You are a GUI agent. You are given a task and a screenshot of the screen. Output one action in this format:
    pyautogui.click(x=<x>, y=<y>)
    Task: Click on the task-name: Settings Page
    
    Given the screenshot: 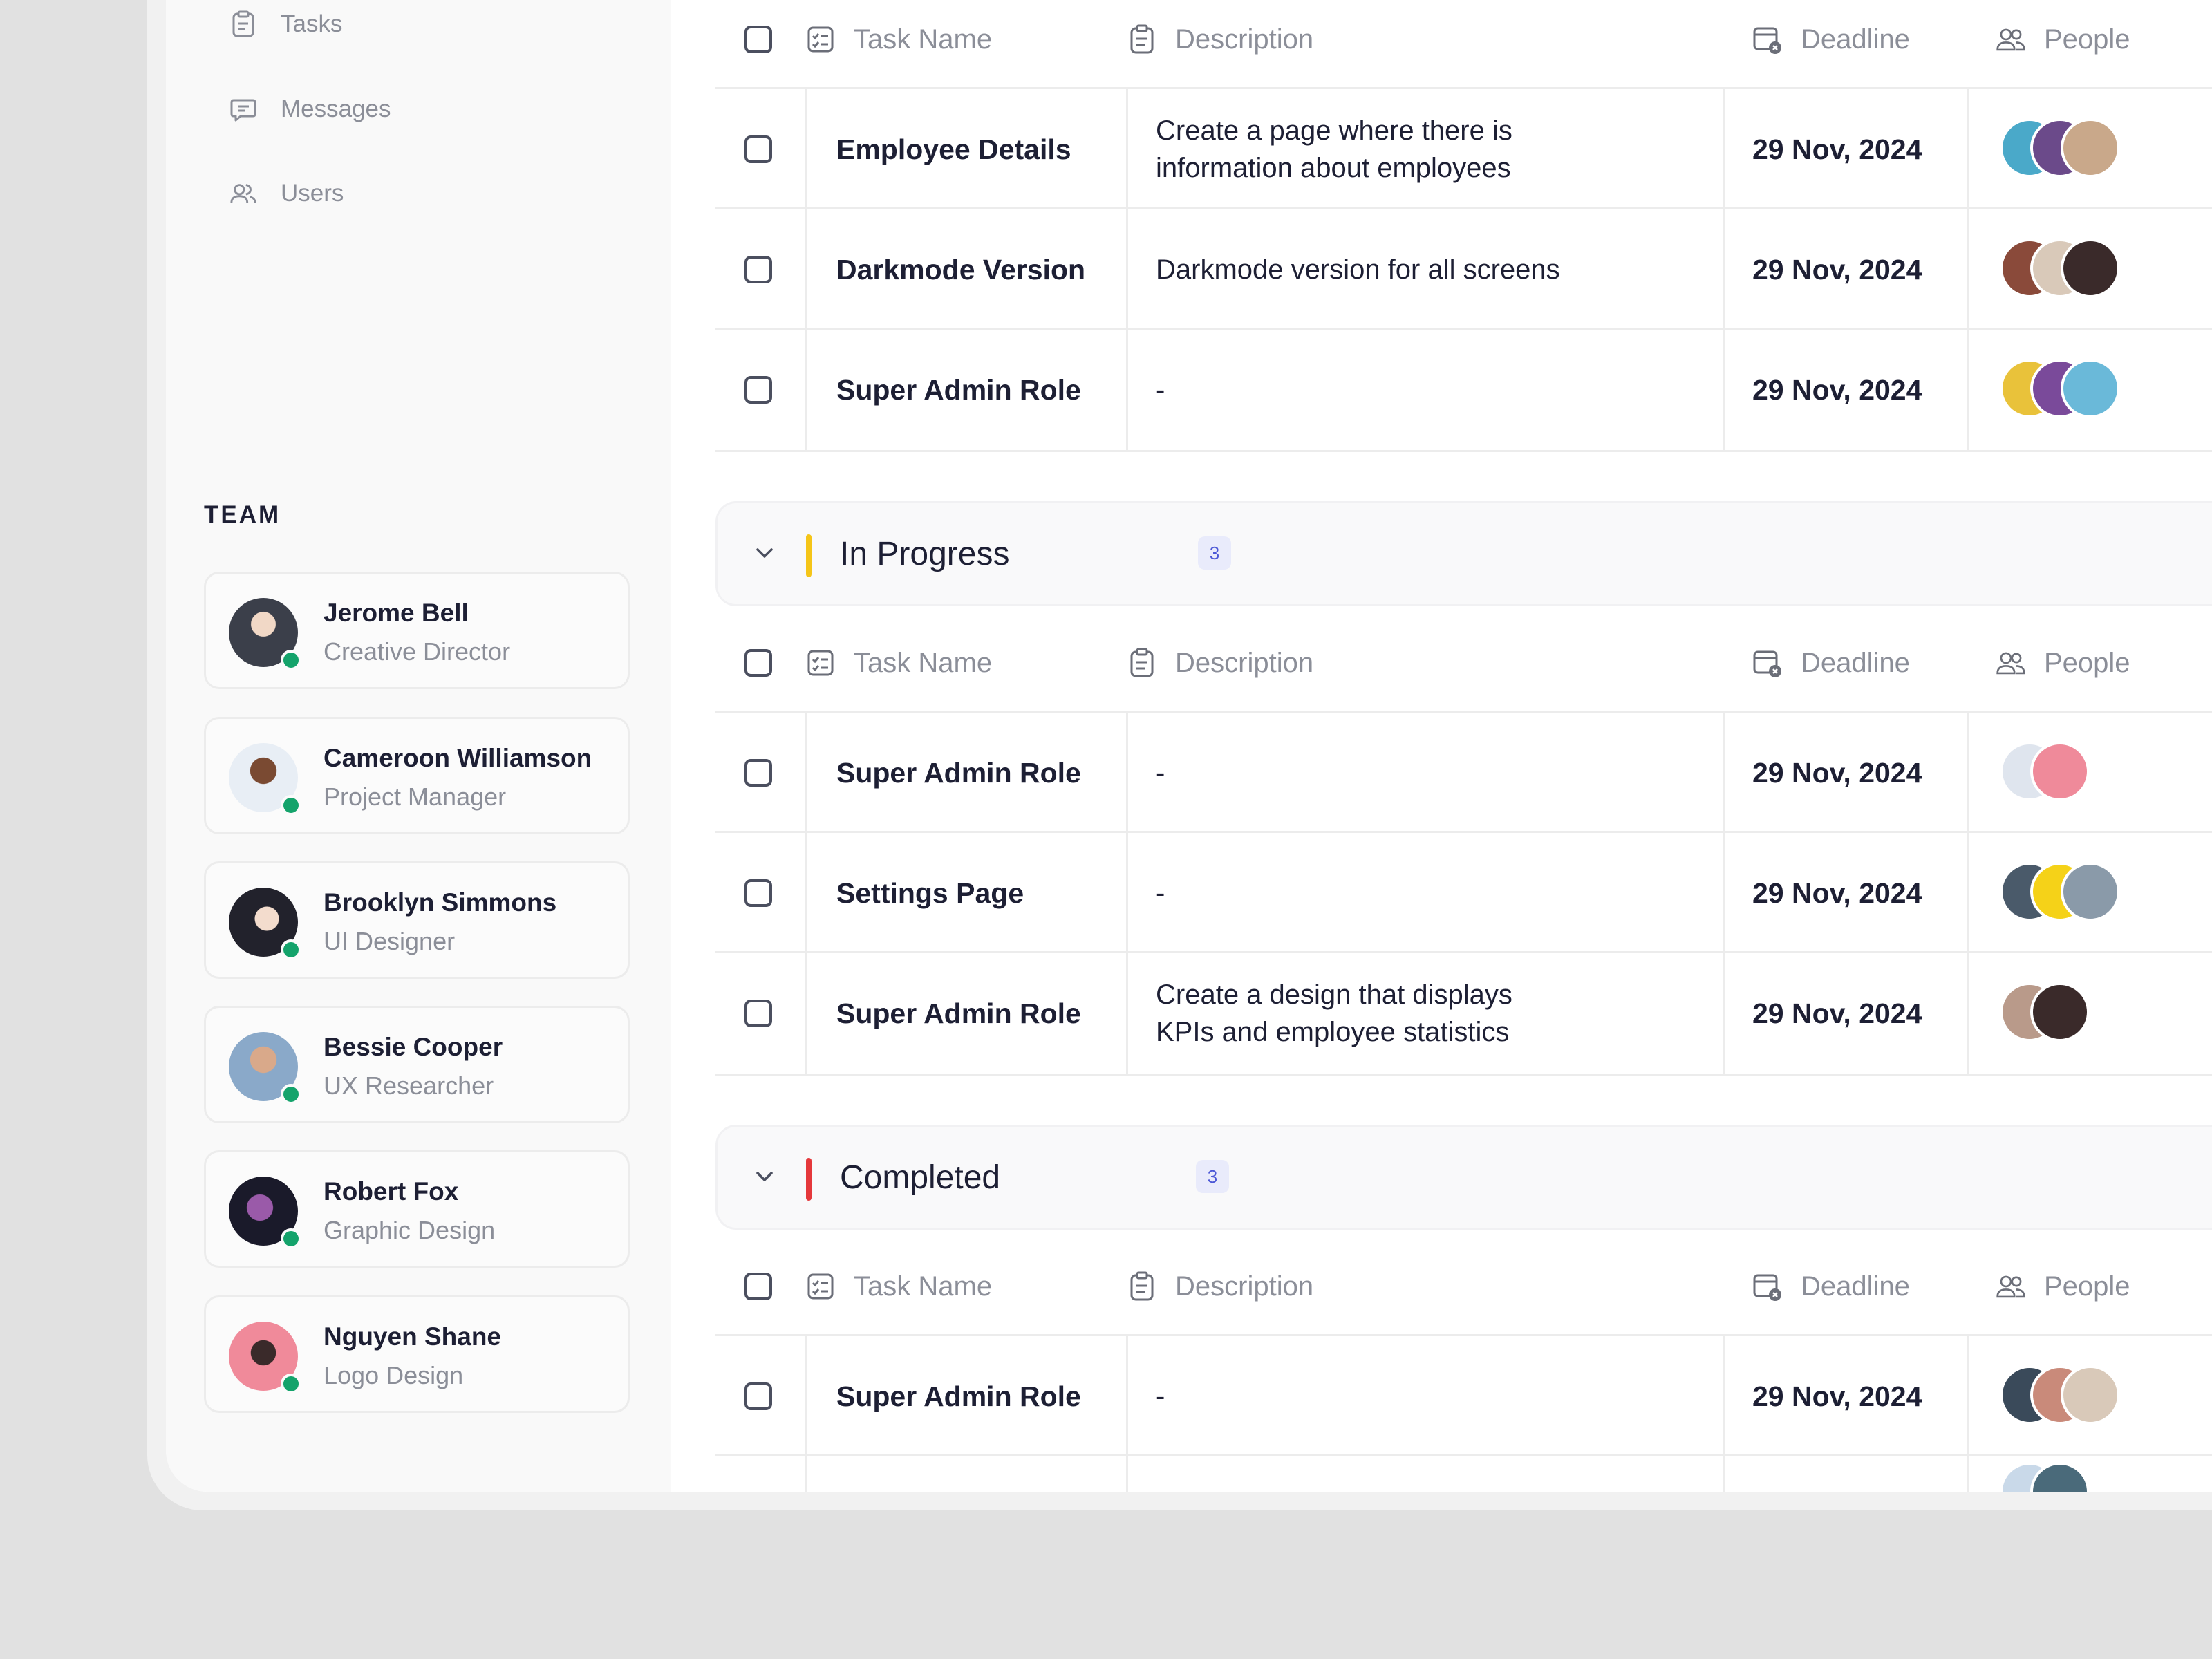 What is the action you would take?
    pyautogui.click(x=930, y=893)
    